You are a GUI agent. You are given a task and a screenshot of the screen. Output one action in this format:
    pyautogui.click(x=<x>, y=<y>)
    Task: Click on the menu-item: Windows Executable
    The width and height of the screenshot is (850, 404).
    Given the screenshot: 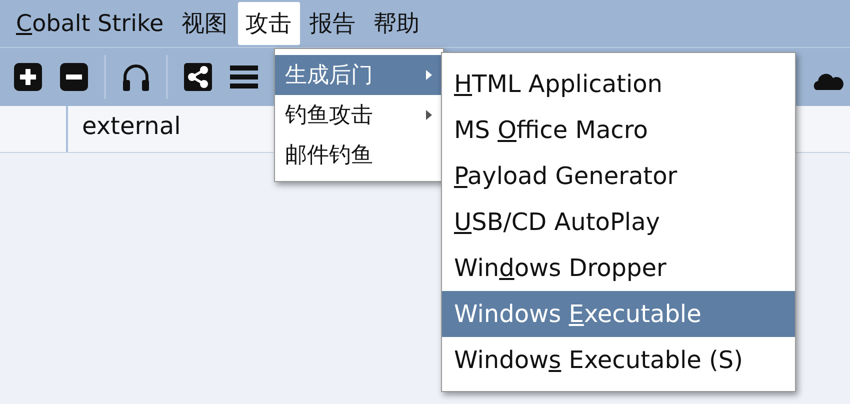 What is the action you would take?
    pyautogui.click(x=618, y=314)
    